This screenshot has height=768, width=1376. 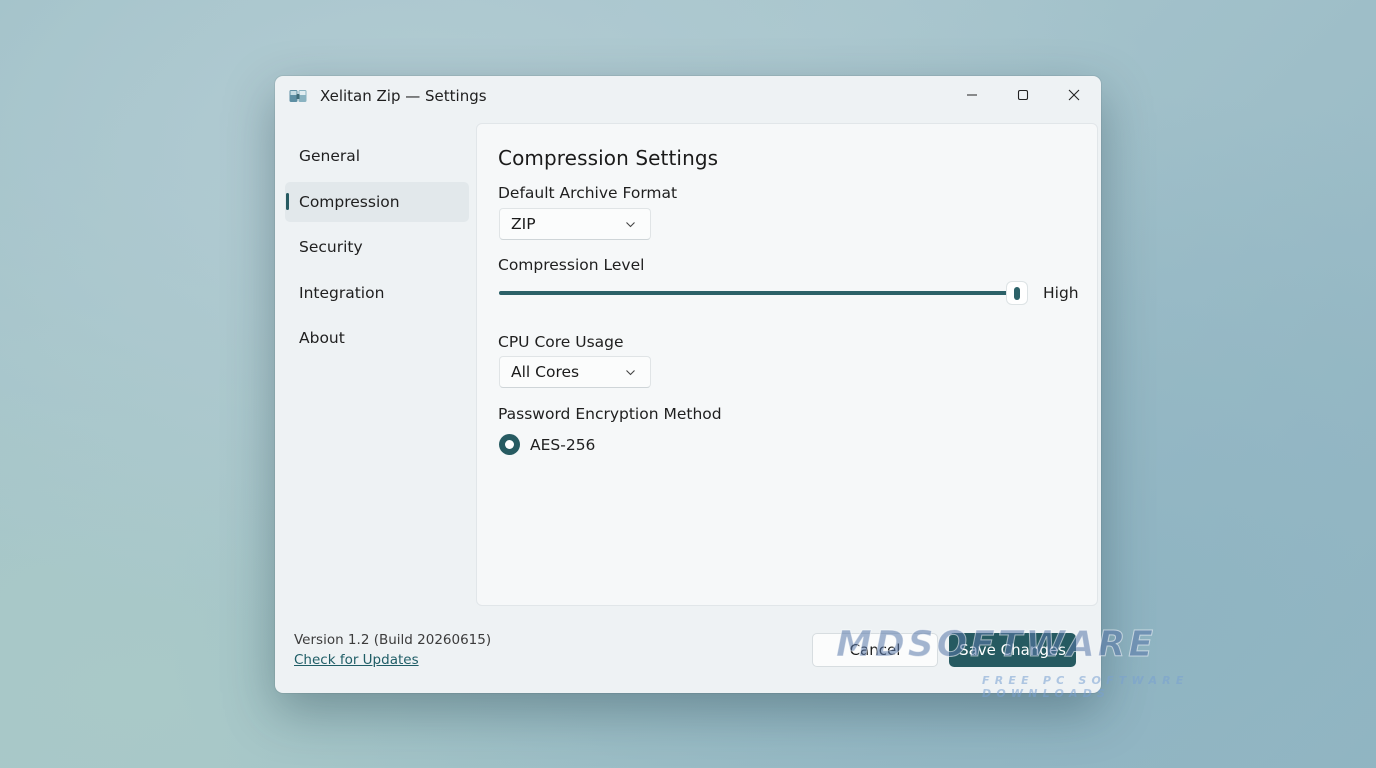 What do you see at coordinates (875, 650) in the screenshot?
I see `cancel-button: Cancel` at bounding box center [875, 650].